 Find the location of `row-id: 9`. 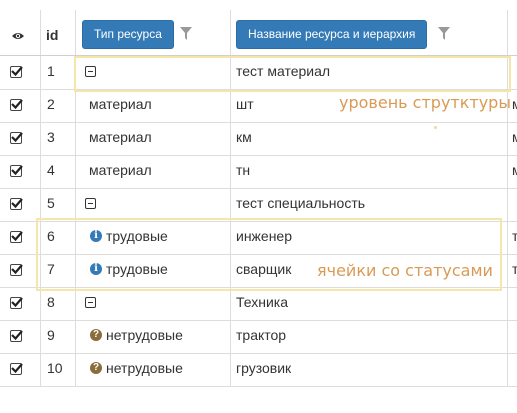

row-id: 9 is located at coordinates (51, 335).